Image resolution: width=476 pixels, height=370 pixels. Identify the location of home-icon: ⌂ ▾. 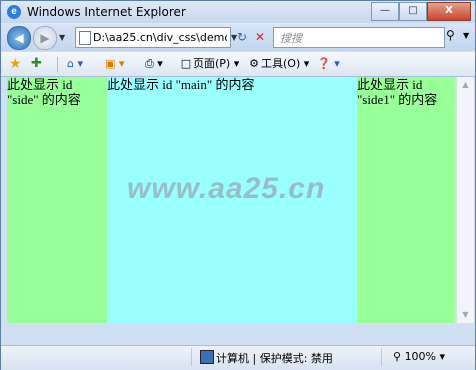
(75, 64).